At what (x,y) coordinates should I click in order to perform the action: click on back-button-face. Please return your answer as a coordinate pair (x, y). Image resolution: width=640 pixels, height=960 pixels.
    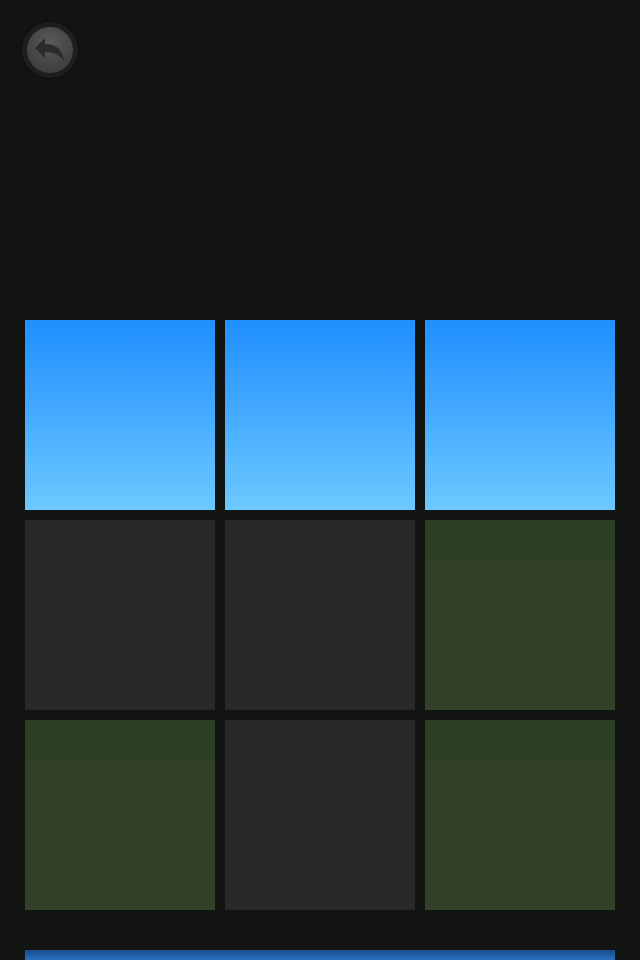
    Looking at the image, I should click on (50, 50).